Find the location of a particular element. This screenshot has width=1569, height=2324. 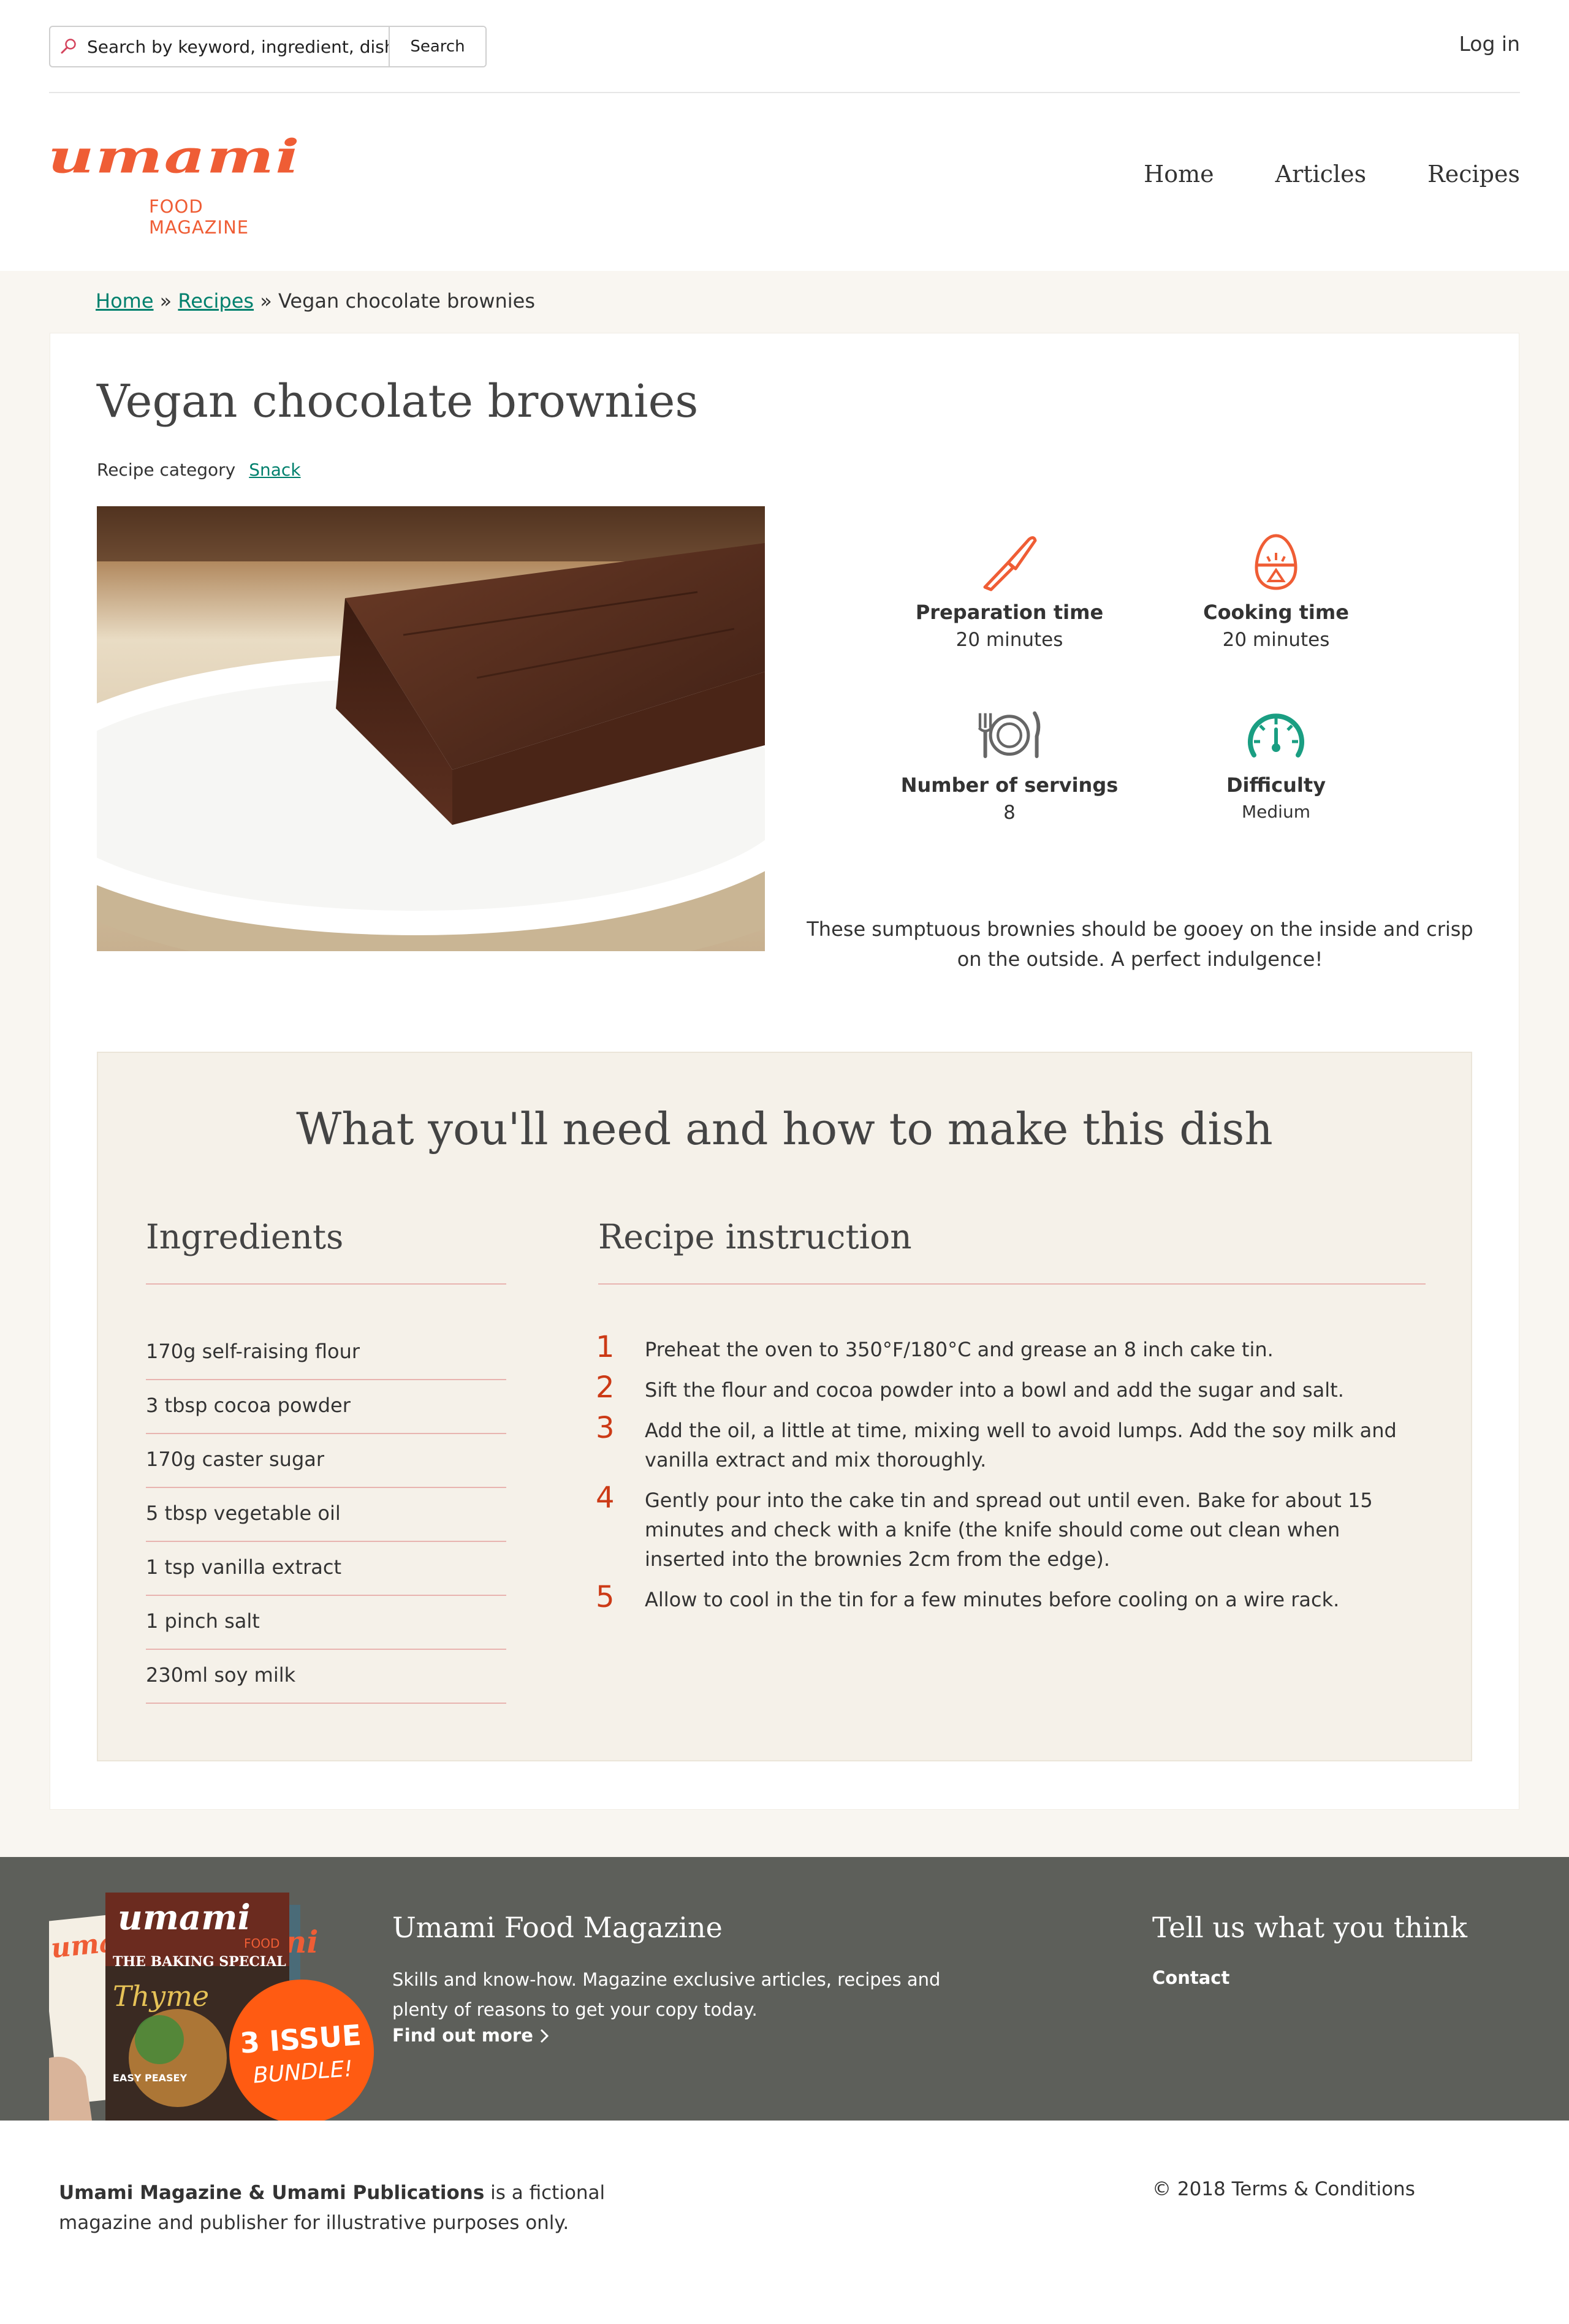

breadcrumb-recipes: Recipes is located at coordinates (216, 301).